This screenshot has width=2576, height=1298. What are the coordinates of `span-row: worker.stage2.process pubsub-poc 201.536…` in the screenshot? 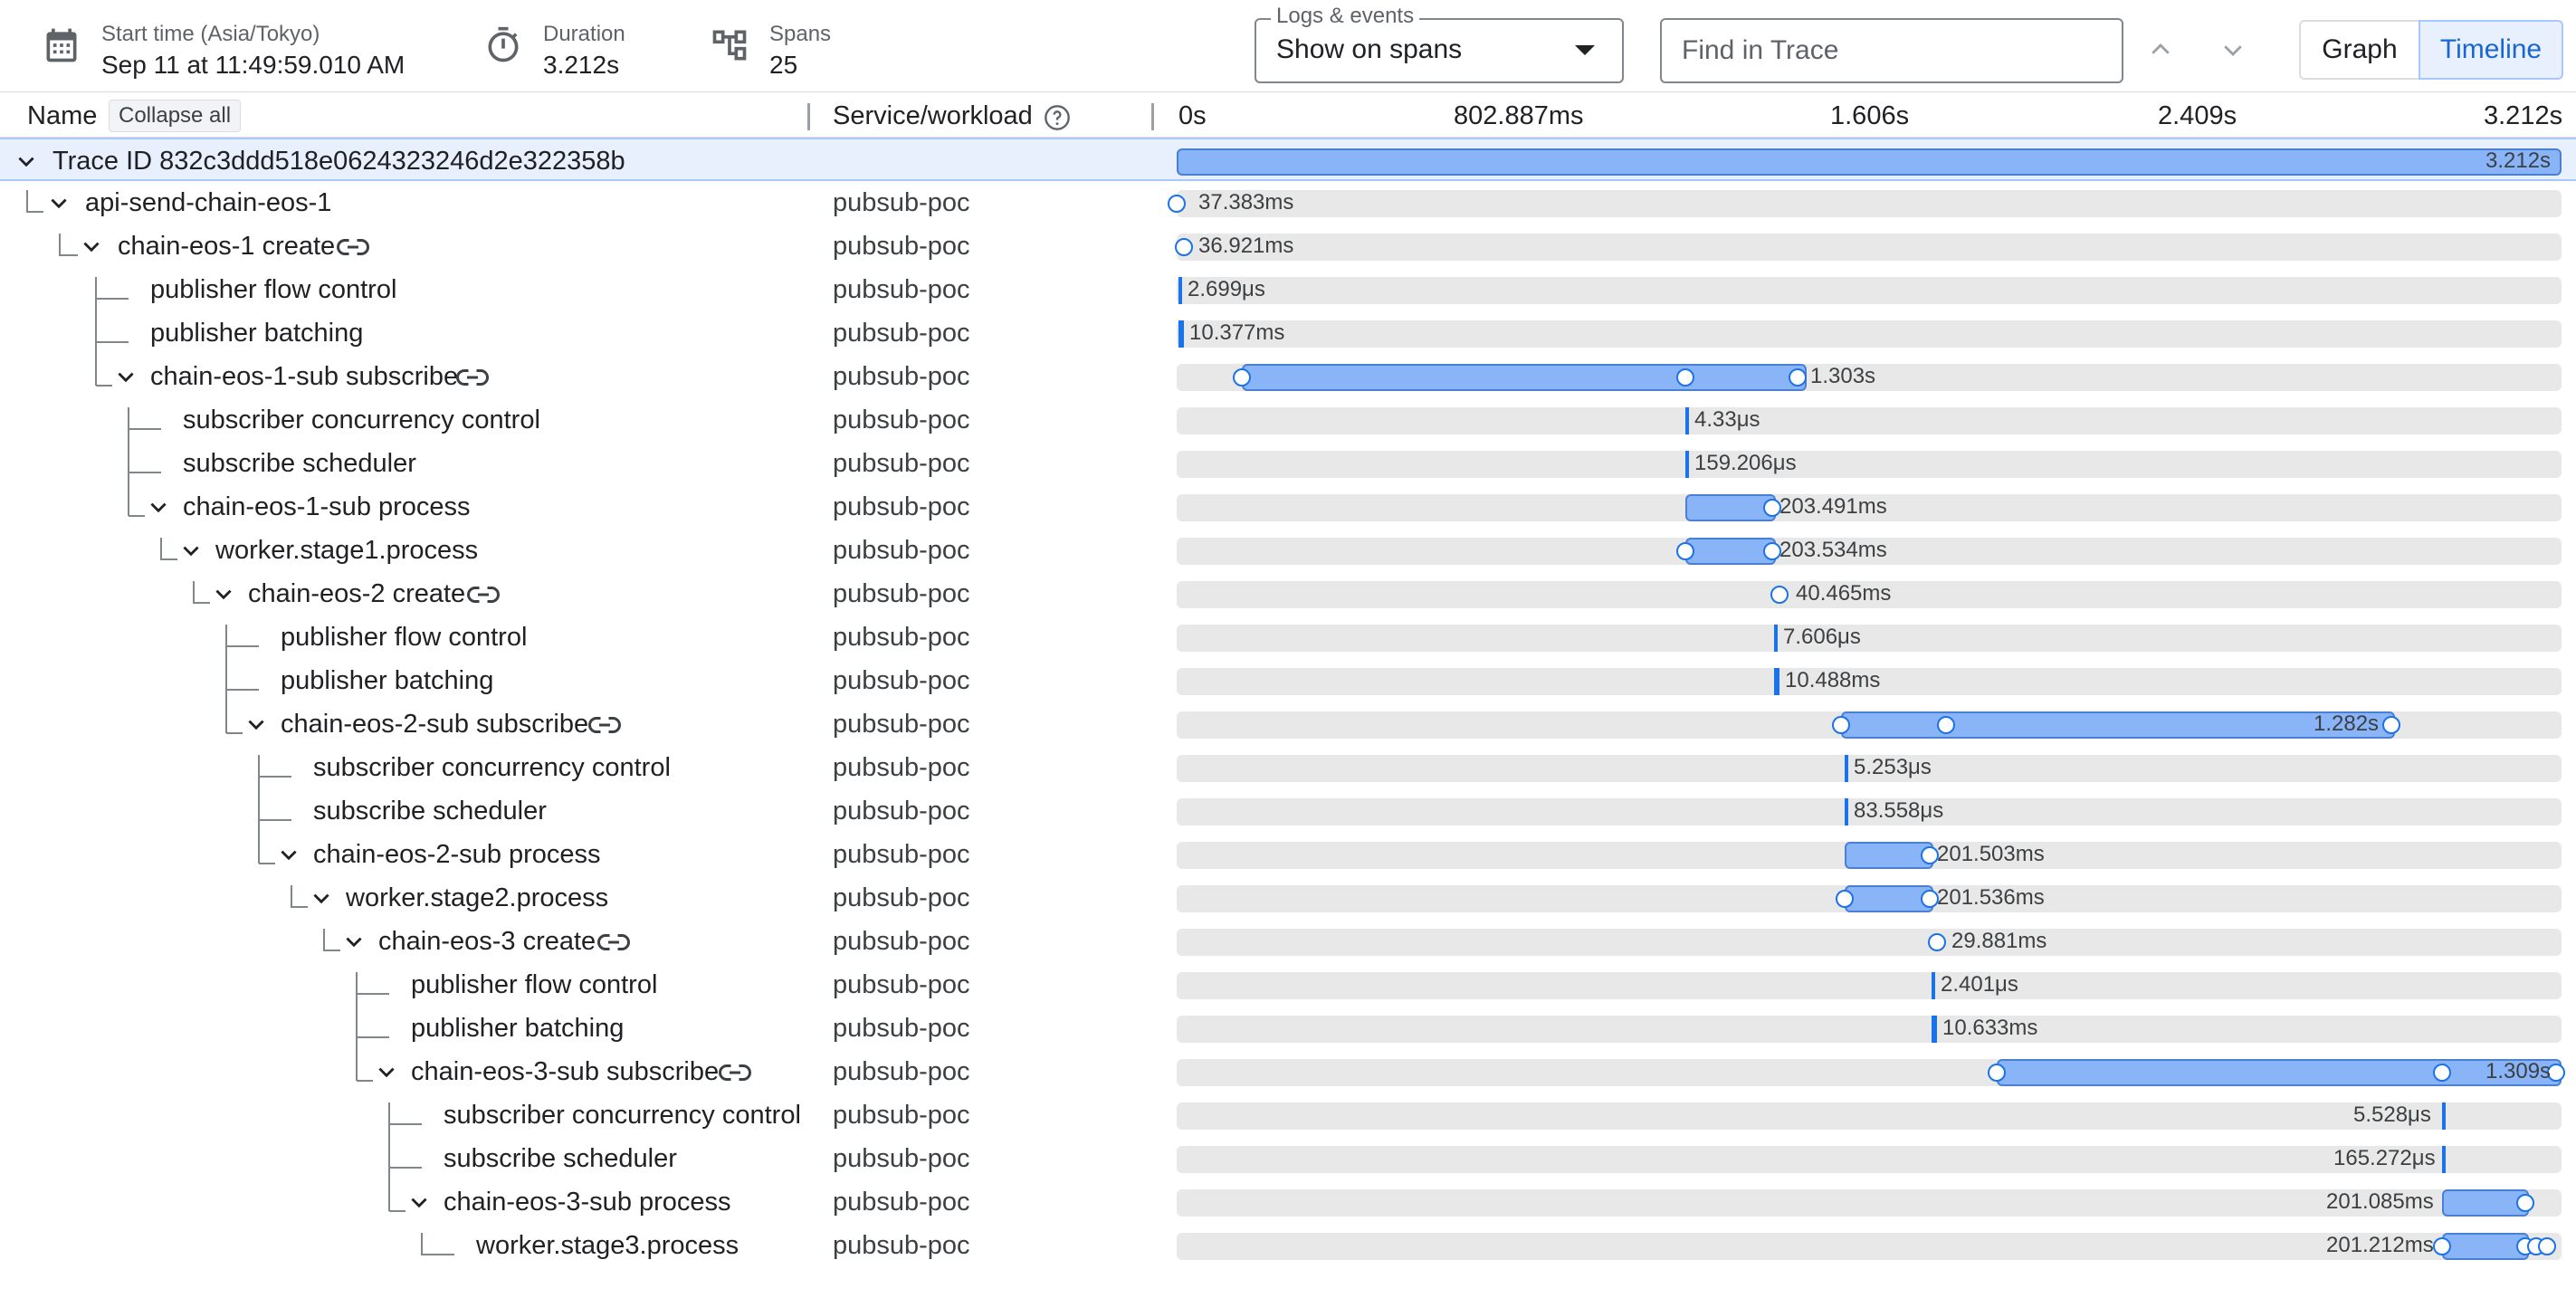 It's located at (1288, 898).